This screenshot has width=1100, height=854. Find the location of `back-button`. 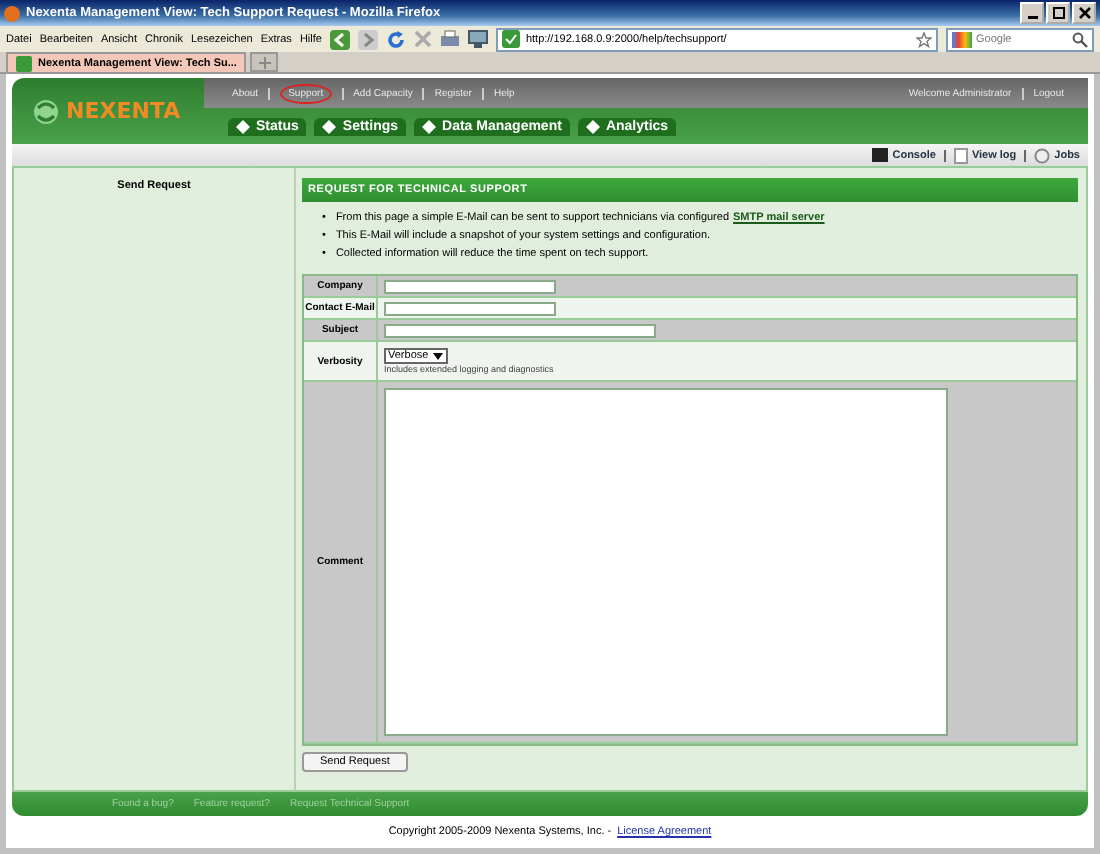

back-button is located at coordinates (339, 39).